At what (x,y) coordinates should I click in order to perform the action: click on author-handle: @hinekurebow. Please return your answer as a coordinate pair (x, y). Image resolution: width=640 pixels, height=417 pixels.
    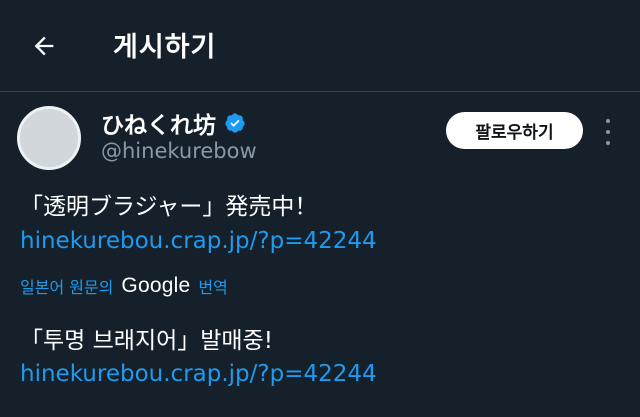
    Looking at the image, I should click on (179, 151).